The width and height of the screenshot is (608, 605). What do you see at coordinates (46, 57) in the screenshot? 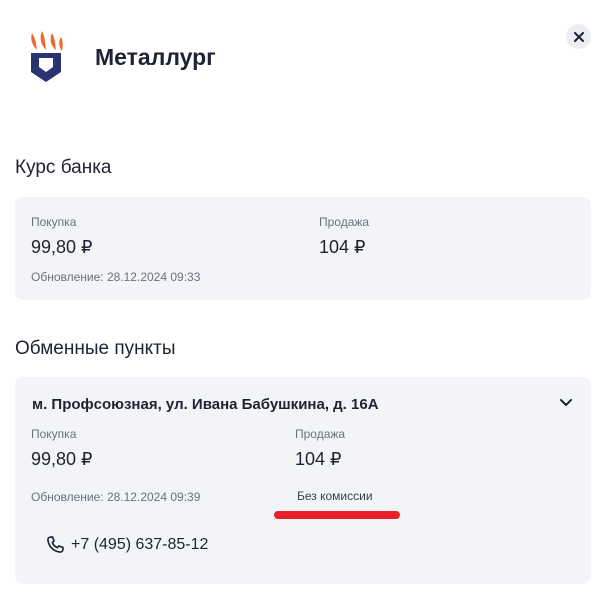
I see `bank-logo` at bounding box center [46, 57].